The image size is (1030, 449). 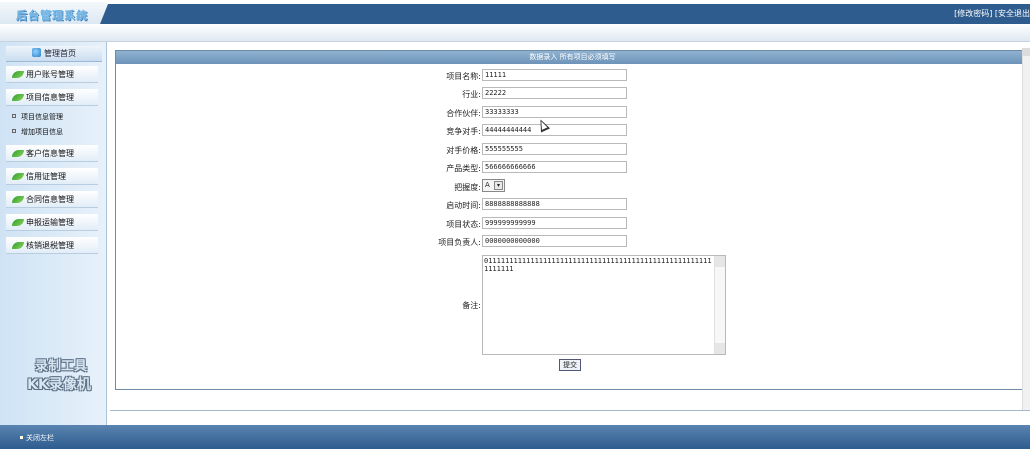 What do you see at coordinates (566, 401) in the screenshot?
I see `content-bottom-area` at bounding box center [566, 401].